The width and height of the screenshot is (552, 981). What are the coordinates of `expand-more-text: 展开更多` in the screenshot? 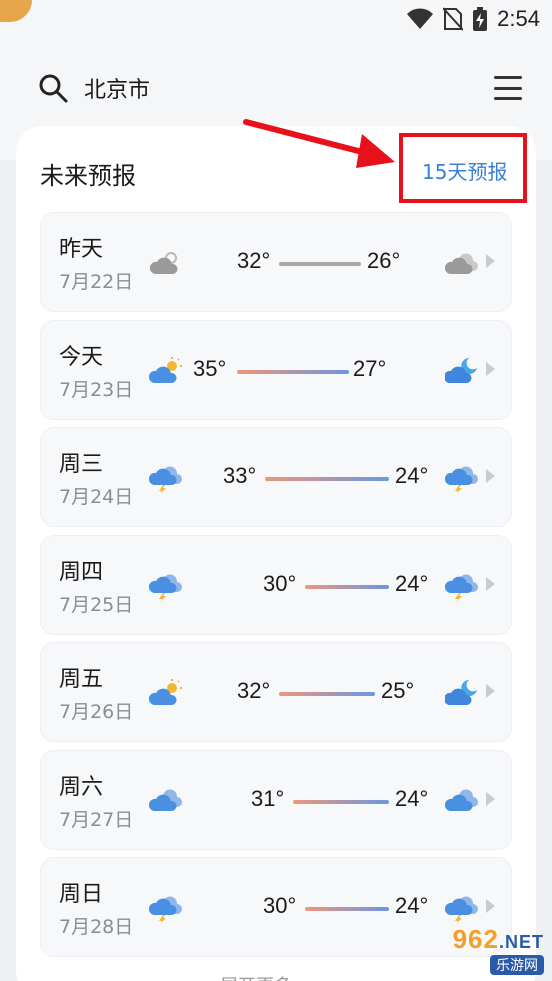 It's located at (256, 976).